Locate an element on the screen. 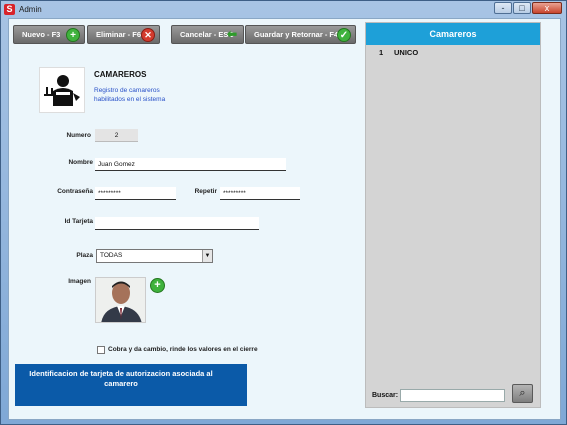  numero-label: Numero is located at coordinates (78, 135).